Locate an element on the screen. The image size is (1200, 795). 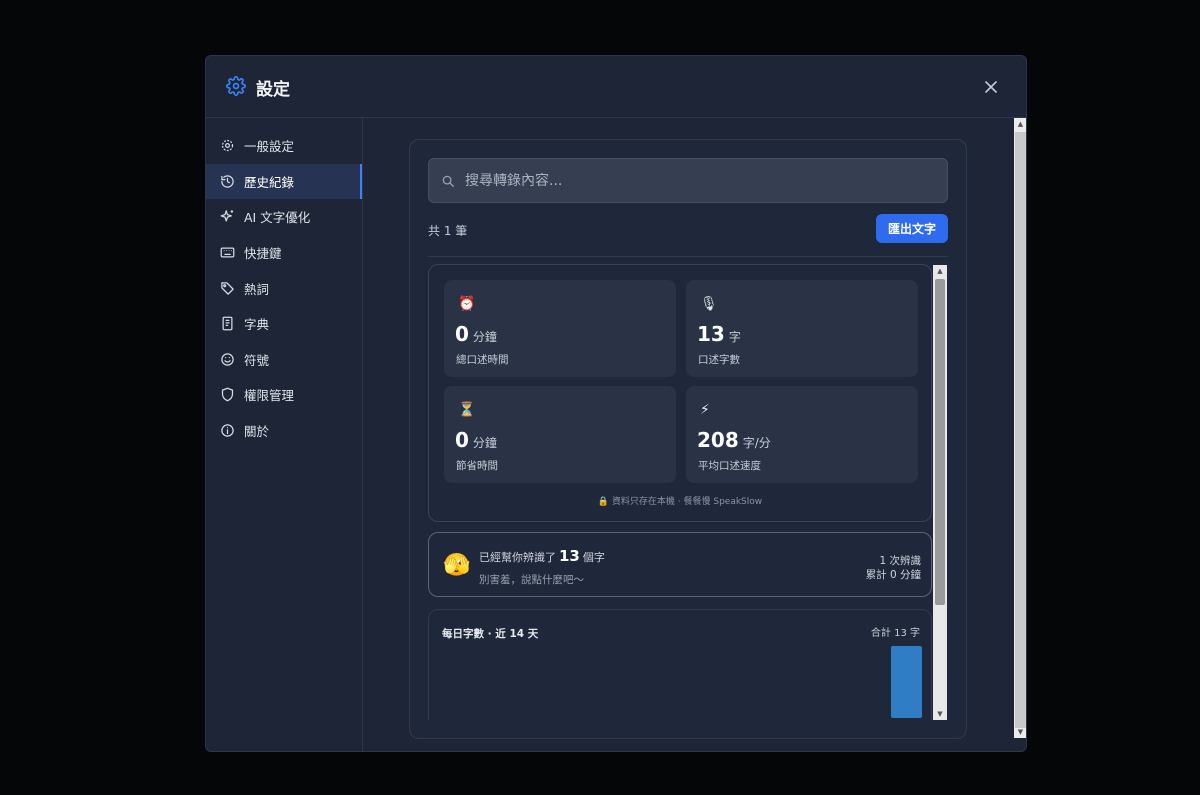
tag-icon is located at coordinates (227, 288).